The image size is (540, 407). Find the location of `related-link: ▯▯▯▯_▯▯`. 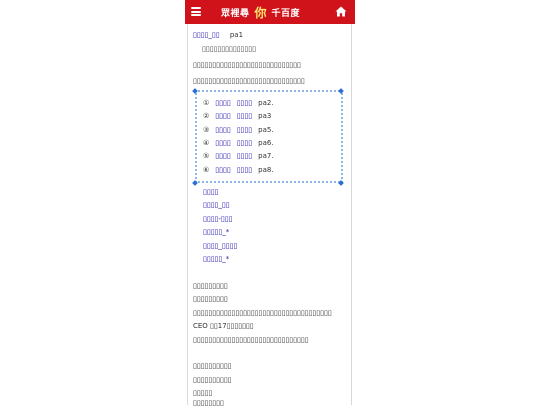

related-link: ▯▯▯▯_▯▯ is located at coordinates (216, 205).